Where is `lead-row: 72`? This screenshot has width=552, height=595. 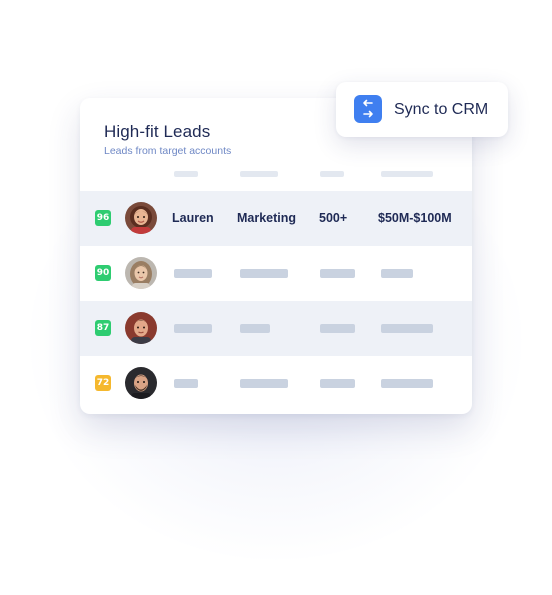
lead-row: 72 is located at coordinates (276, 383).